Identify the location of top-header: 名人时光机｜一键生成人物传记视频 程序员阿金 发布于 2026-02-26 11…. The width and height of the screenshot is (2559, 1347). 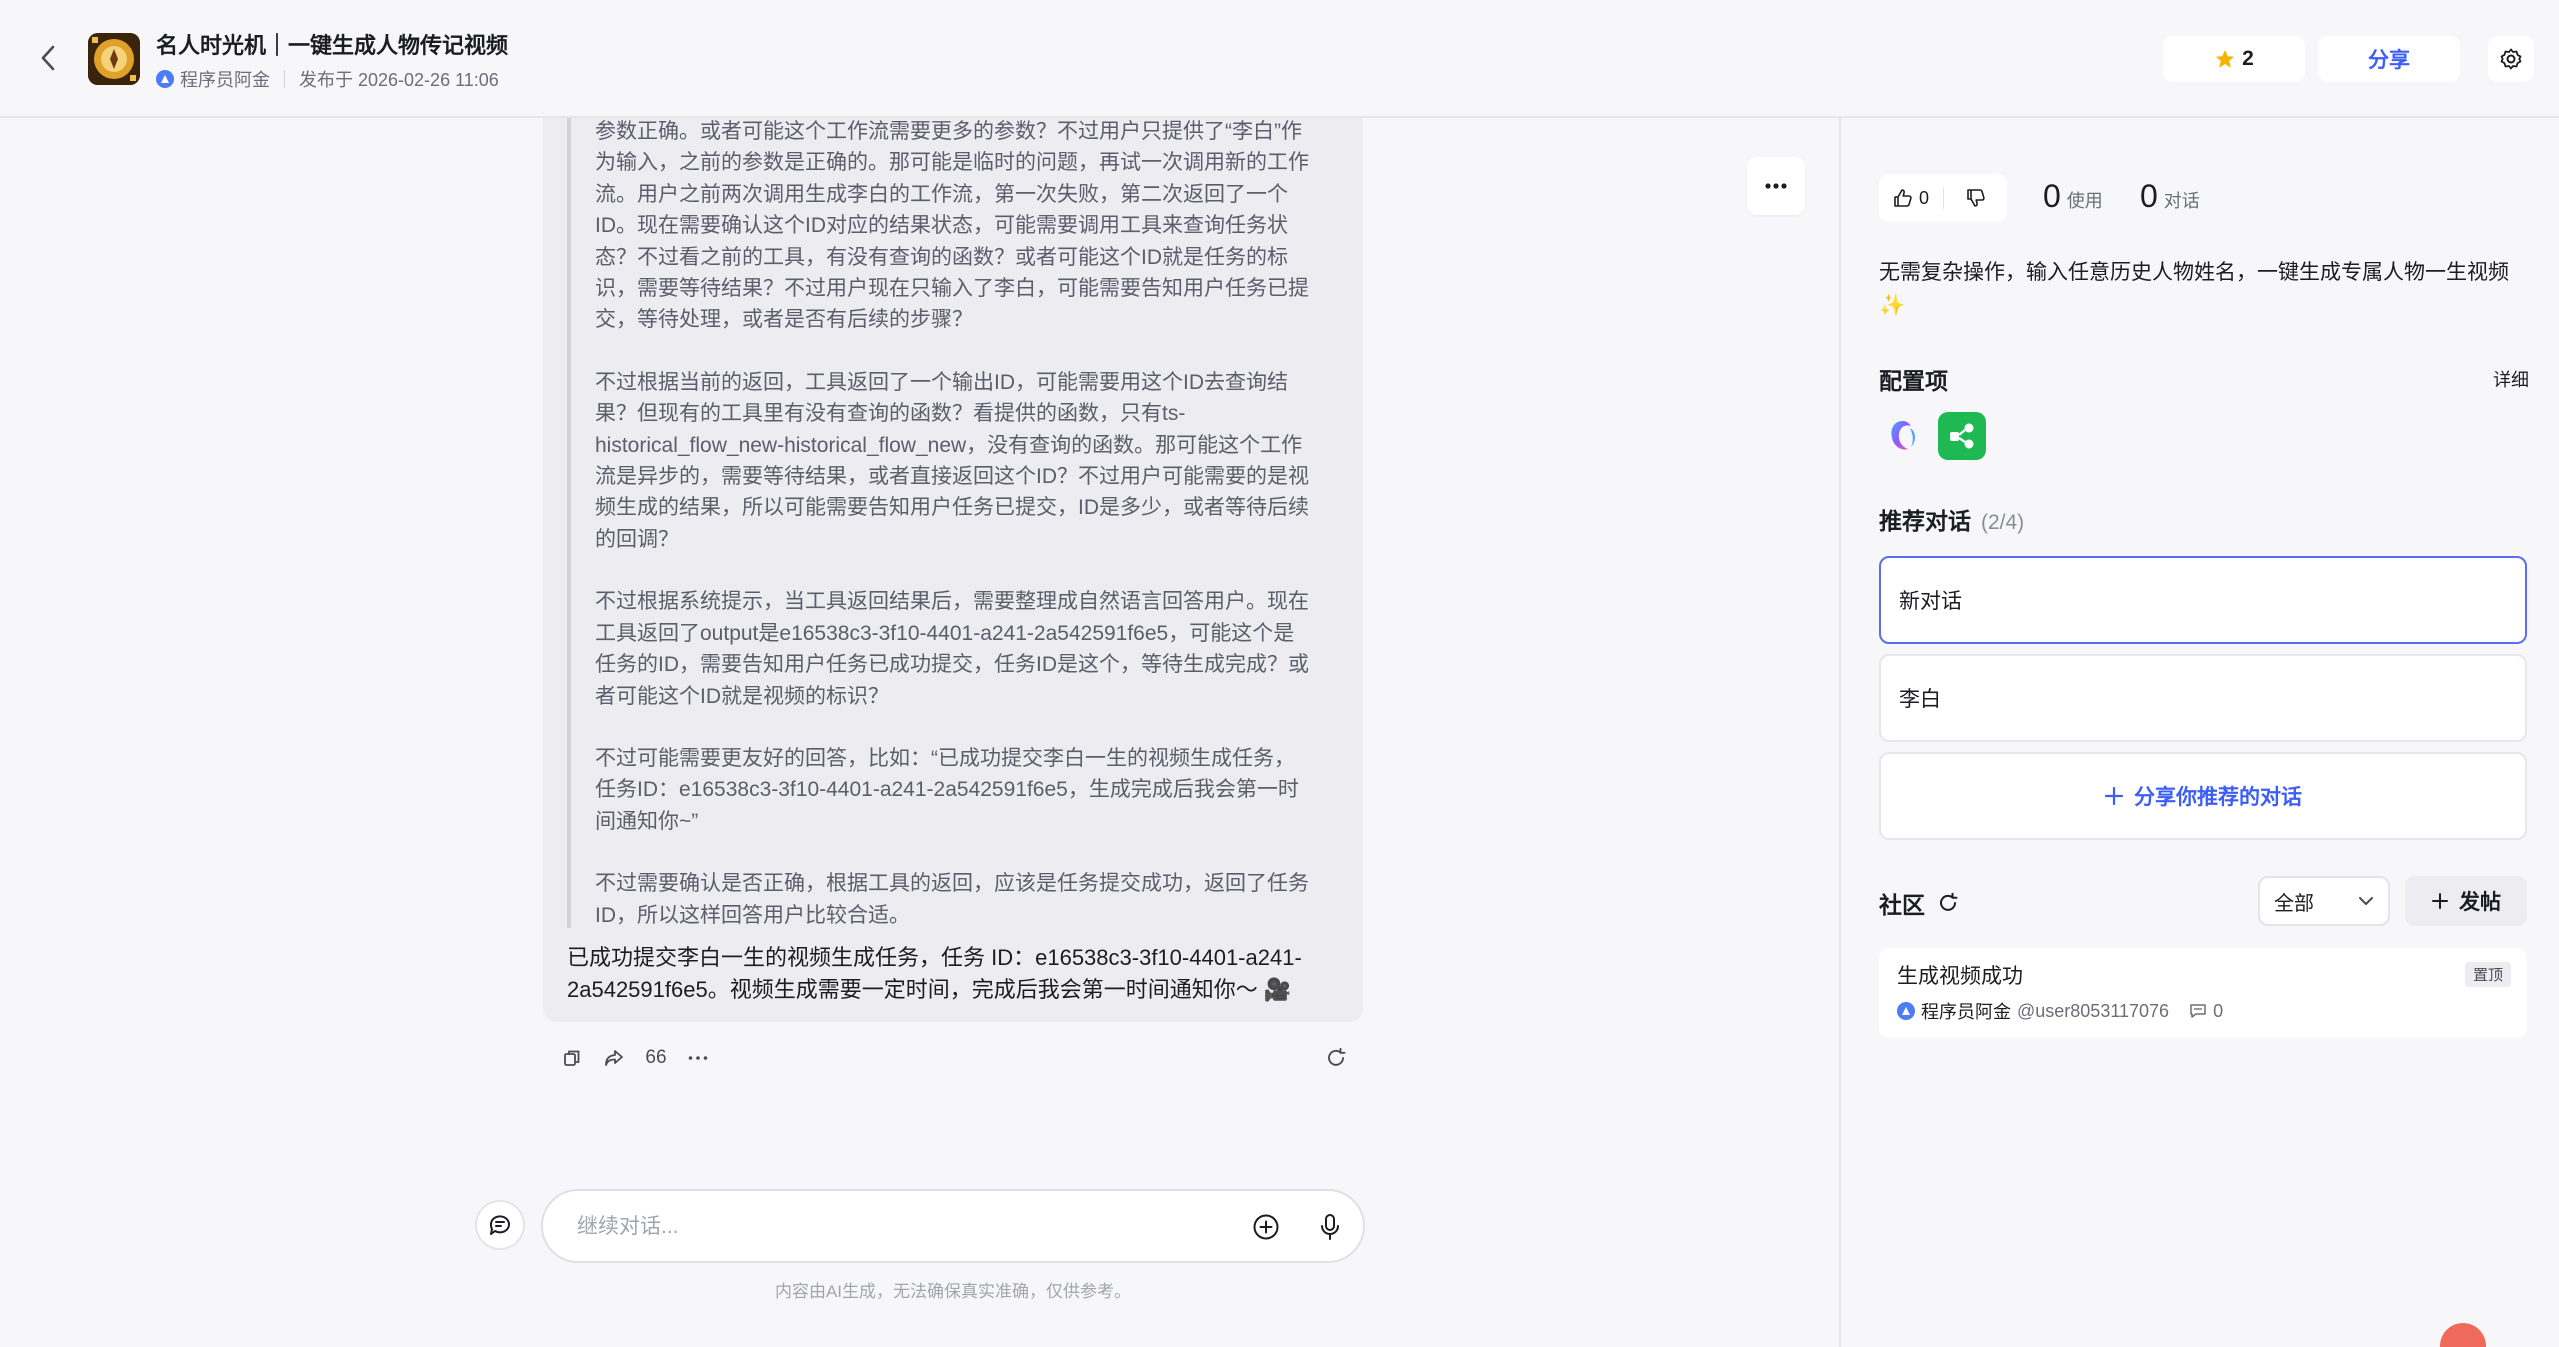
(1279, 59).